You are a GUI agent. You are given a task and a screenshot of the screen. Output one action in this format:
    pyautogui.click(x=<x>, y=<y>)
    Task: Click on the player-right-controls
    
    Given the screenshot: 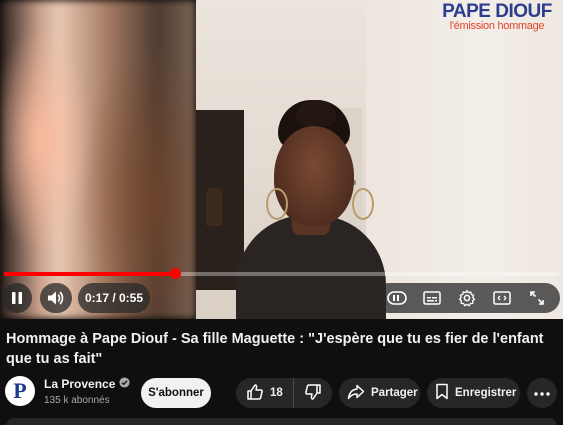 What is the action you would take?
    pyautogui.click(x=467, y=298)
    